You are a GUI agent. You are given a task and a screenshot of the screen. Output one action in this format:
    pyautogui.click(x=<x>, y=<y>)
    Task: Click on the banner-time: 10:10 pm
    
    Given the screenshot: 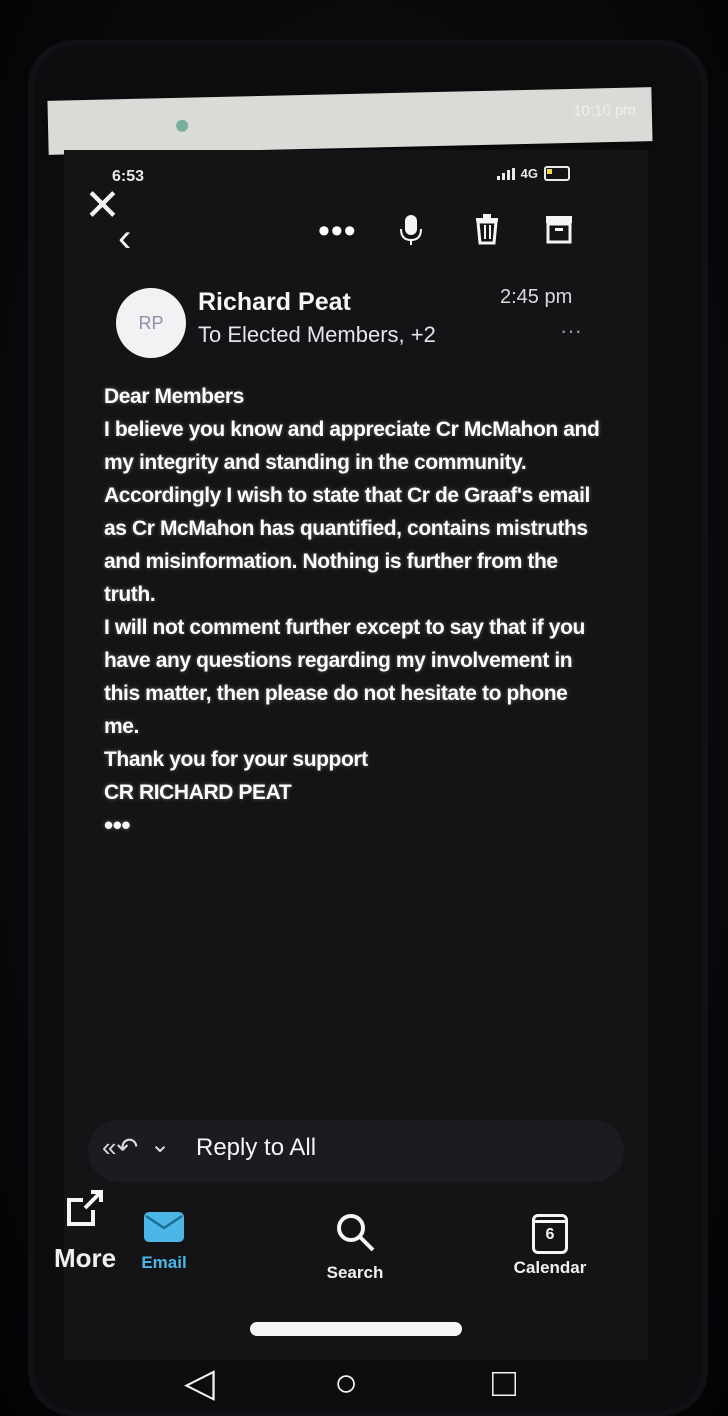 What is the action you would take?
    pyautogui.click(x=605, y=110)
    